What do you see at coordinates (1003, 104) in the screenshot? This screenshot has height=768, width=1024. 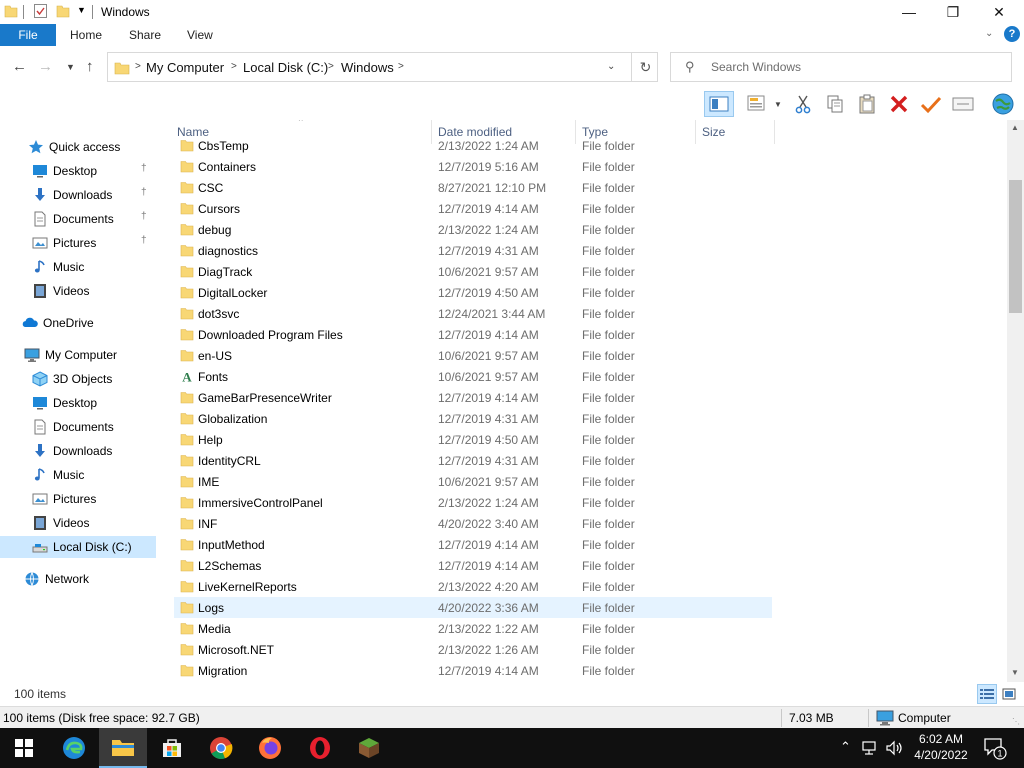 I see `globe-icon` at bounding box center [1003, 104].